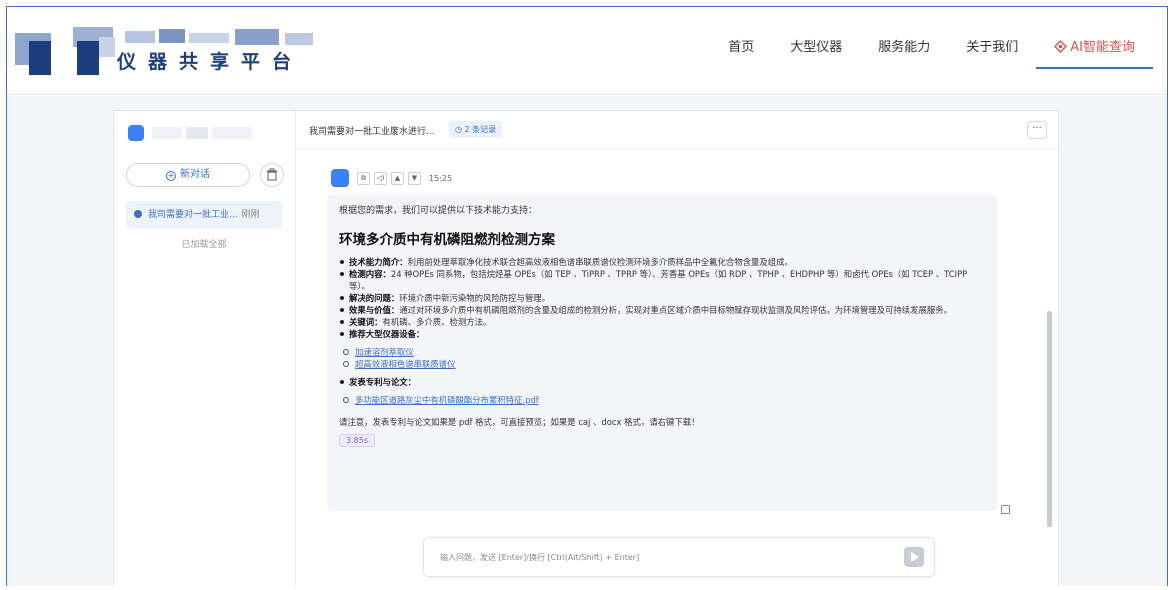 Image resolution: width=1174 pixels, height=590 pixels. Describe the element at coordinates (662, 364) in the screenshot. I see `instrument-link: 超高效液相色谱串联质谱仪` at that location.